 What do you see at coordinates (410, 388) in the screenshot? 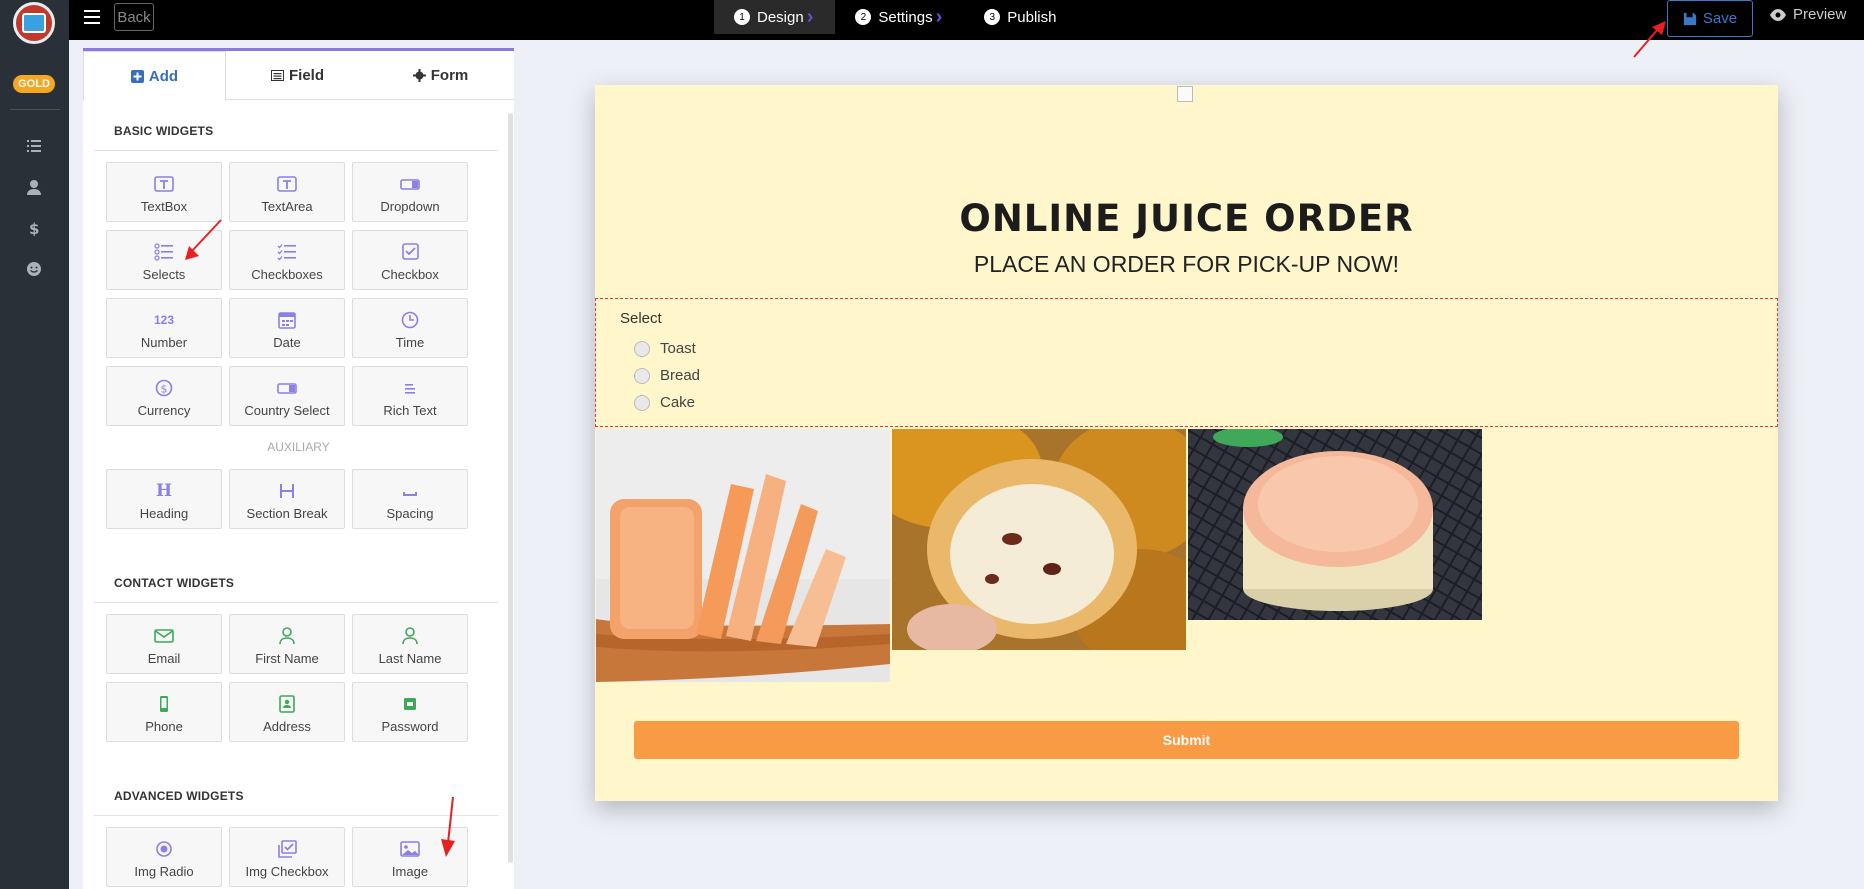
I see `rich-text-icon` at bounding box center [410, 388].